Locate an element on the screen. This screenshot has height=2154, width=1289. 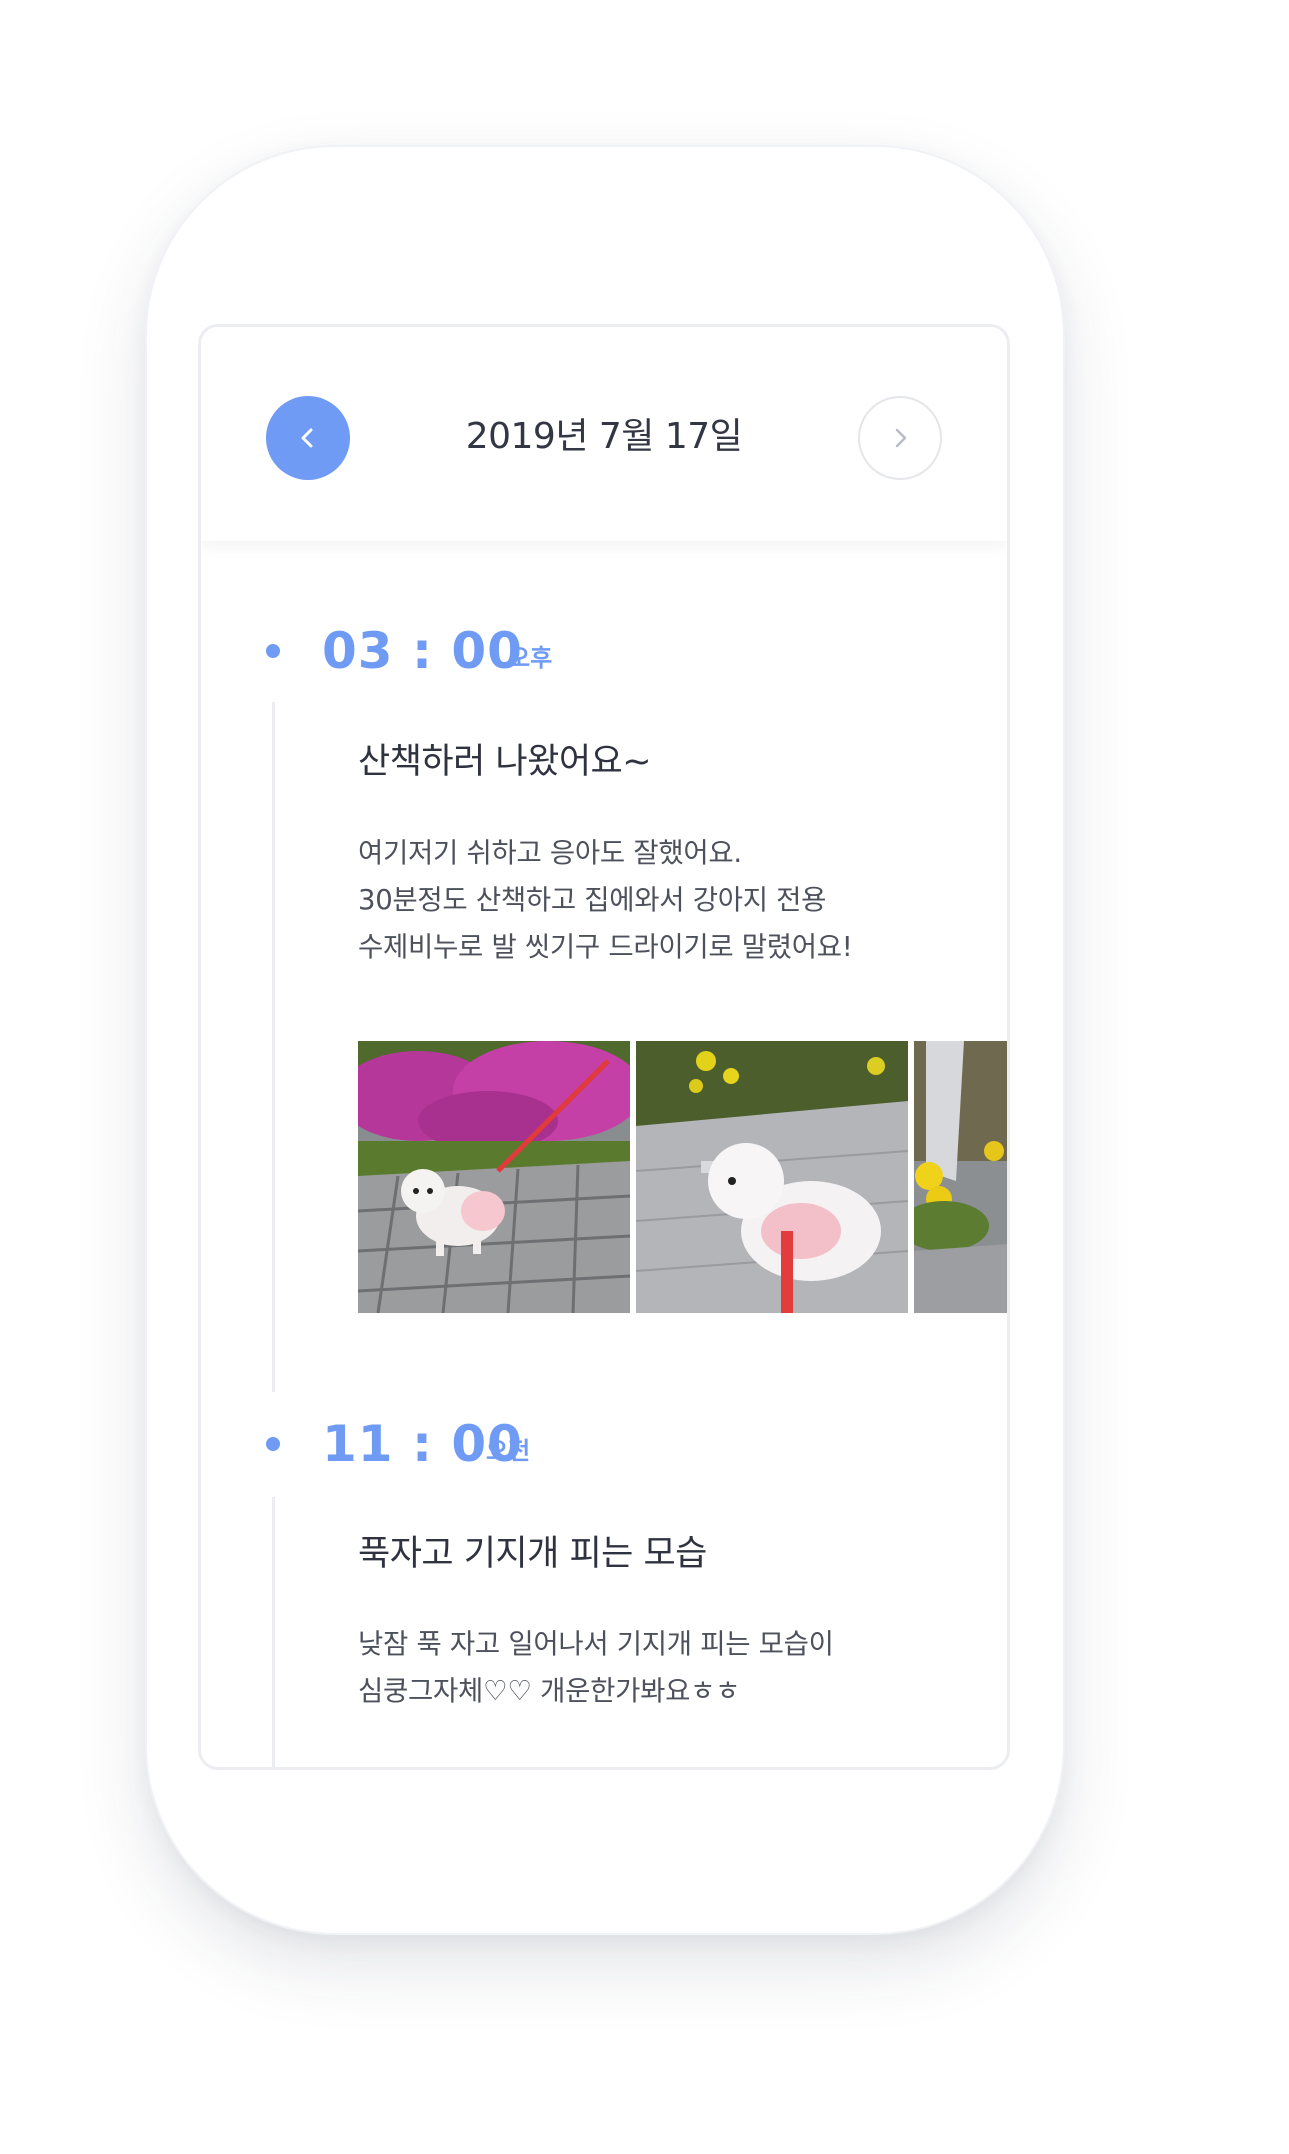
dog-azalea-photo is located at coordinates (494, 1177).